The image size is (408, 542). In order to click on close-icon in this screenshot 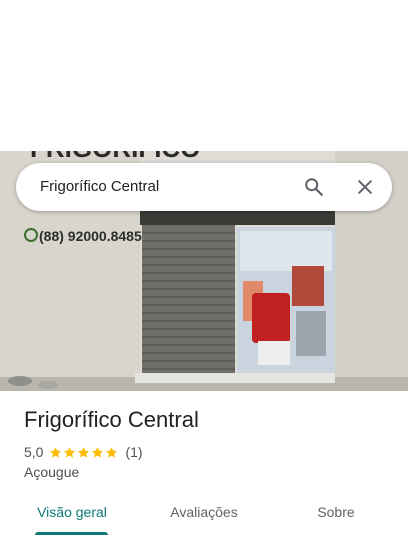, I will do `click(365, 187)`.